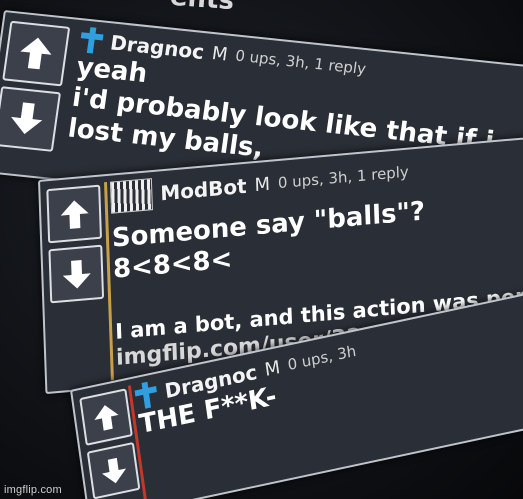 Image resolution: width=523 pixels, height=499 pixels. What do you see at coordinates (33, 490) in the screenshot?
I see `watermark: imgflip.com` at bounding box center [33, 490].